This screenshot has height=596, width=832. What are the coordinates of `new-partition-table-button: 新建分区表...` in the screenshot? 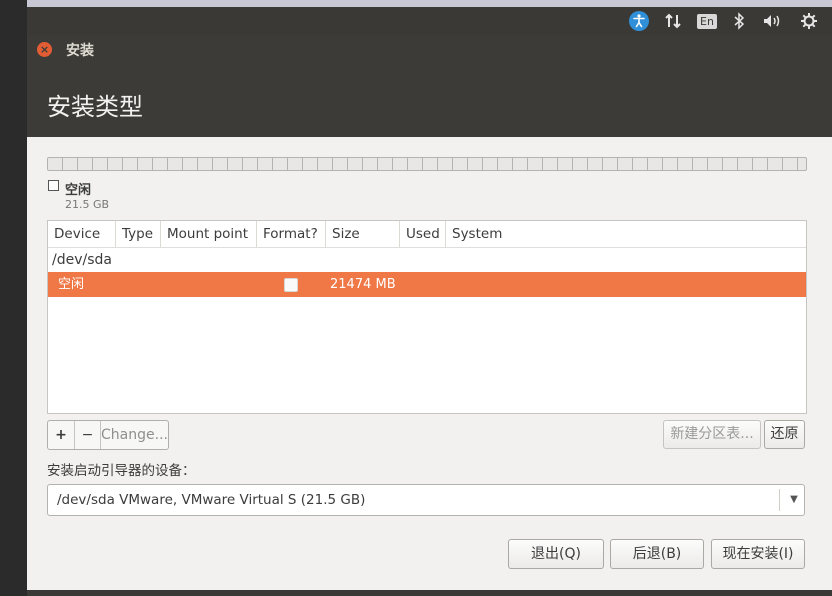 It's located at (712, 434).